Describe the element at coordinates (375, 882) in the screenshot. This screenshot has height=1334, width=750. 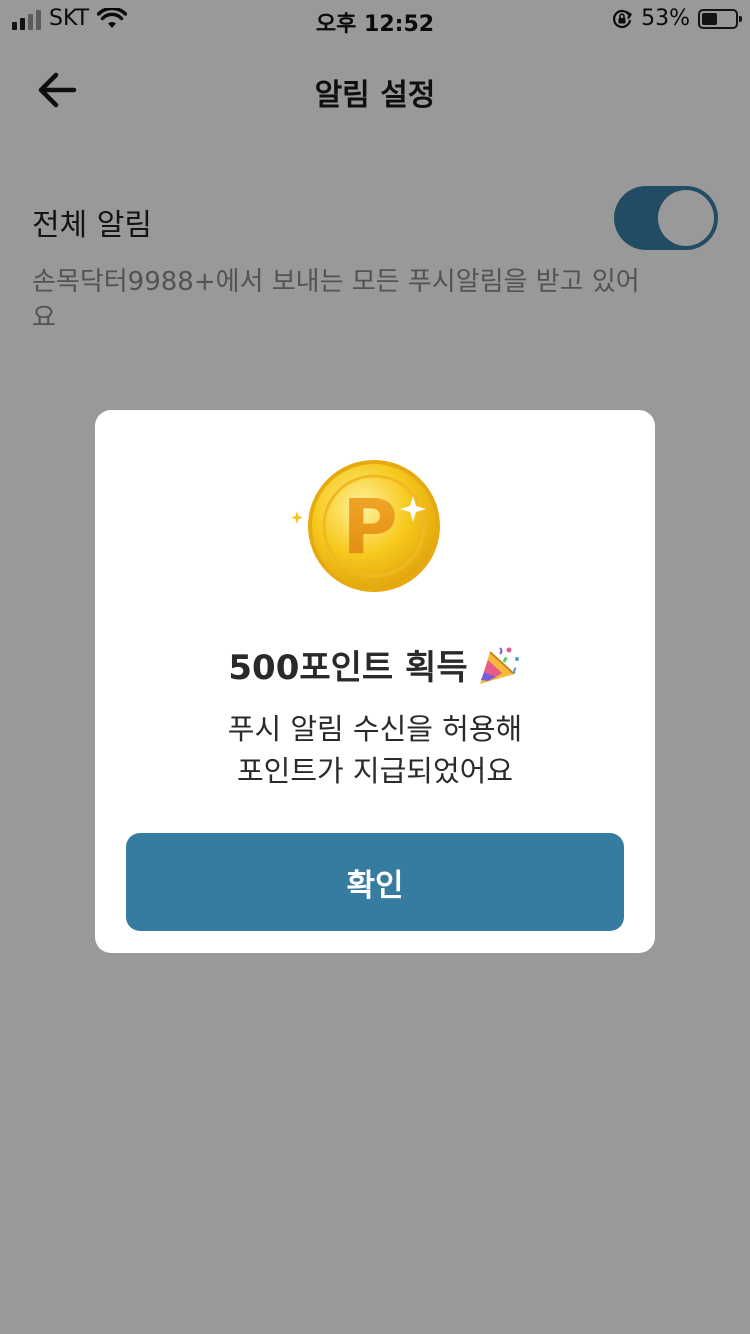
I see `confirm-button: 확인` at that location.